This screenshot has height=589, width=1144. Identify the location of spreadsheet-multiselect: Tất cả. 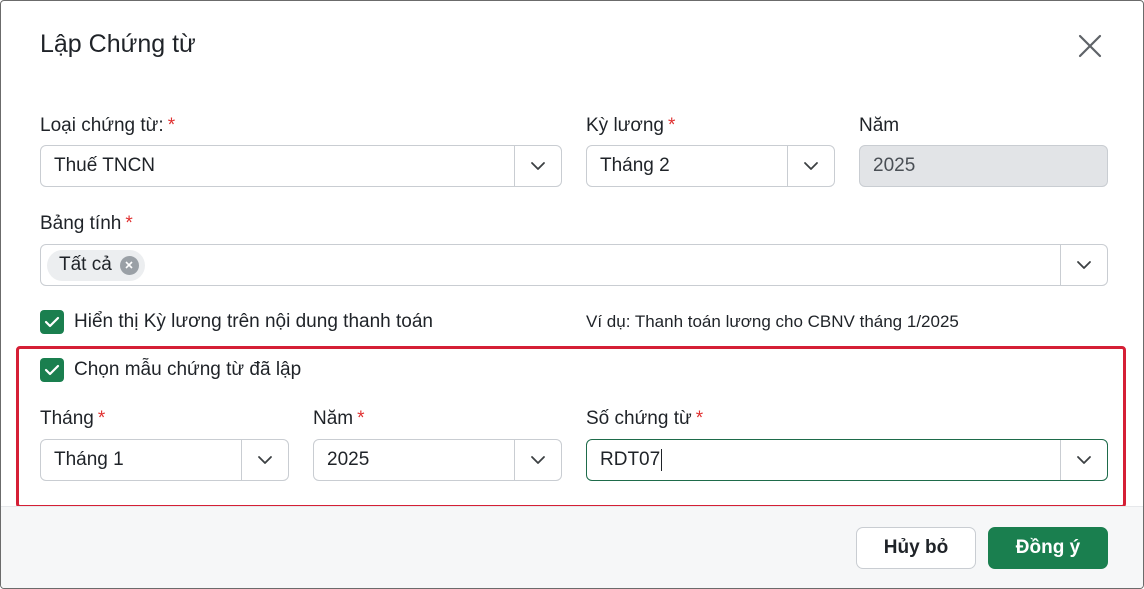
(574, 265).